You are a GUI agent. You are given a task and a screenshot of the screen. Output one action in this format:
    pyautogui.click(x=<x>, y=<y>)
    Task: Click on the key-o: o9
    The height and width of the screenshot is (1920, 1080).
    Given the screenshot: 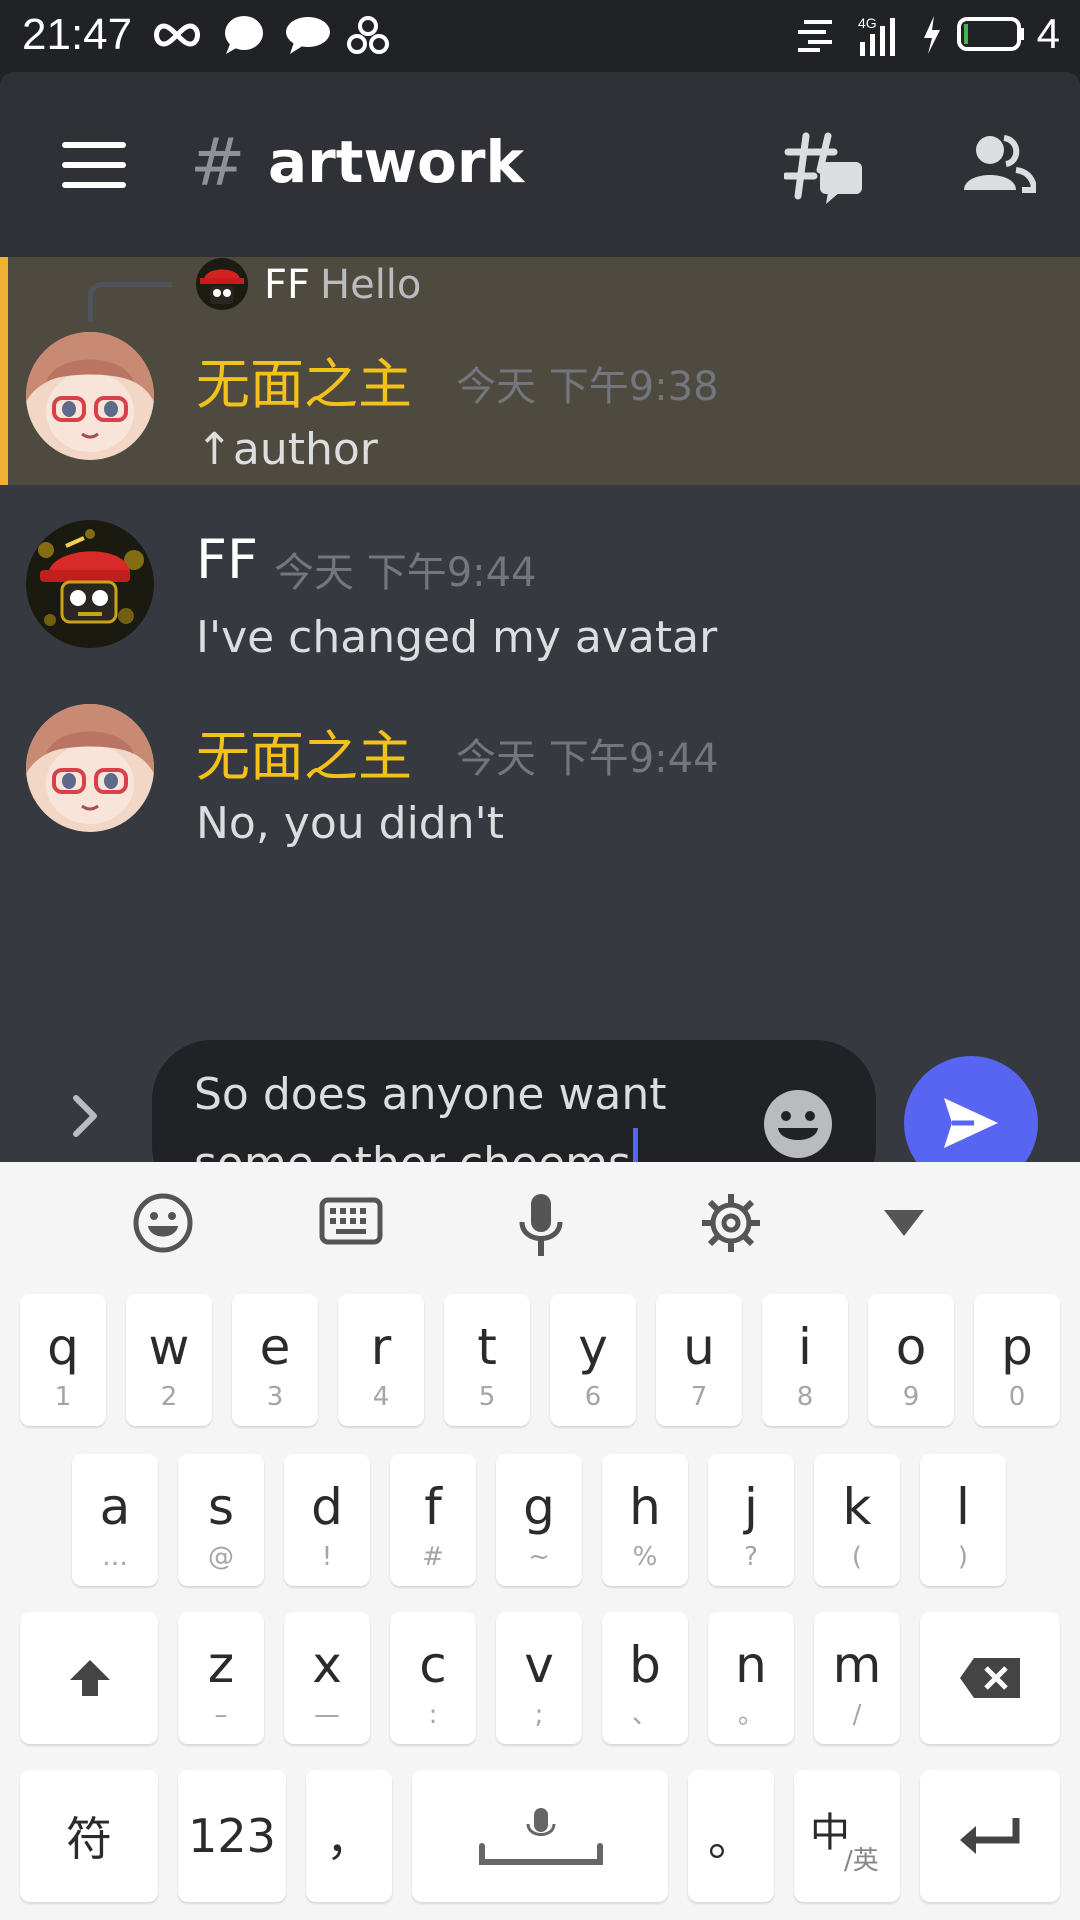 What is the action you would take?
    pyautogui.click(x=911, y=1360)
    